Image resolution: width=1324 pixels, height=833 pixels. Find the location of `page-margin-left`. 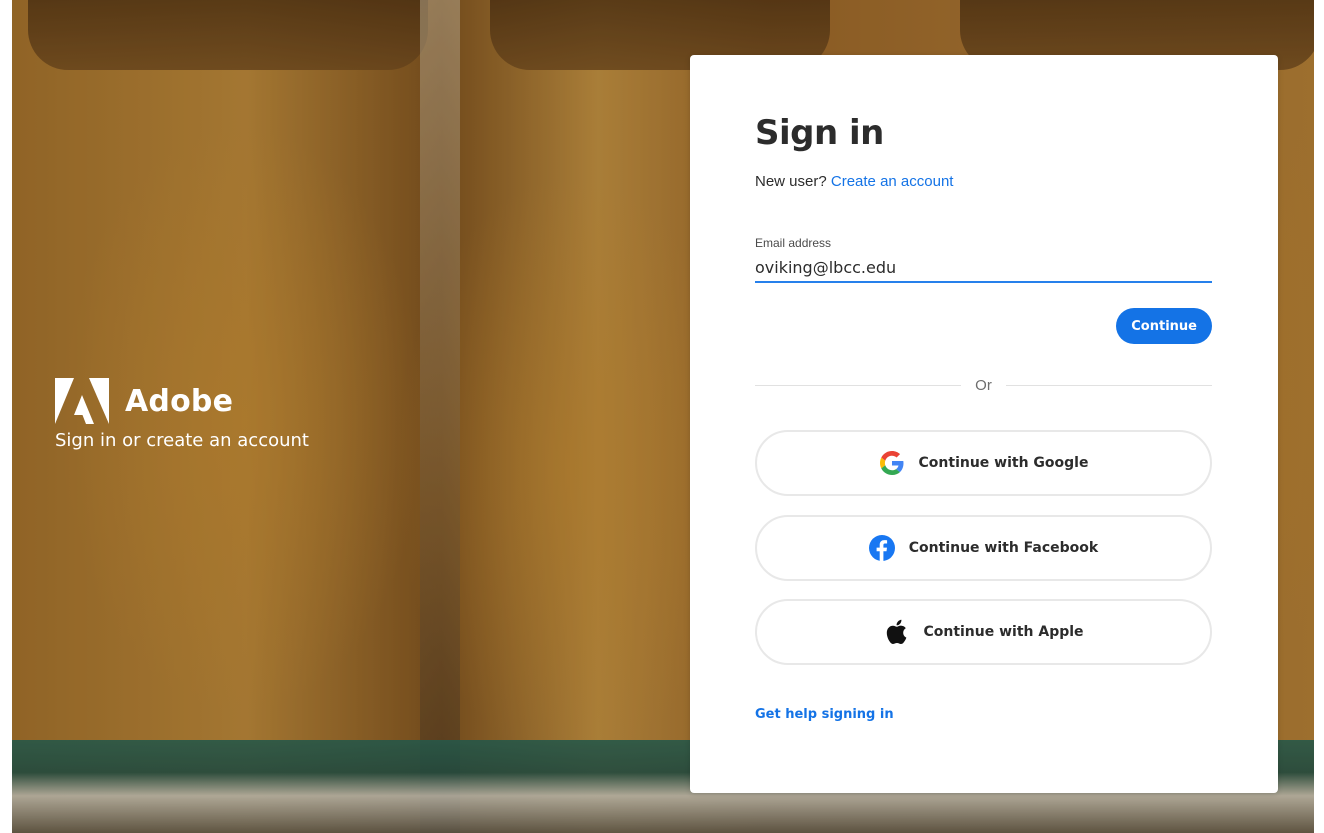

page-margin-left is located at coordinates (6, 416).